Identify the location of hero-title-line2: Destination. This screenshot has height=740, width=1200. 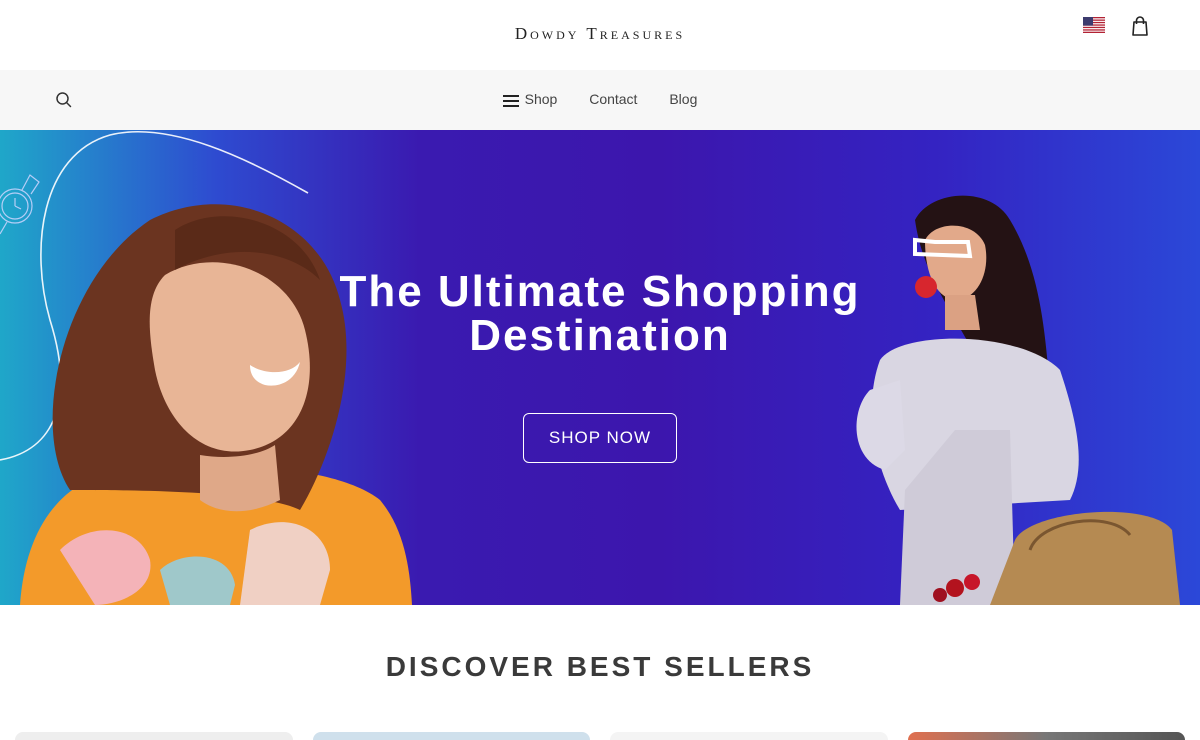
(600, 335).